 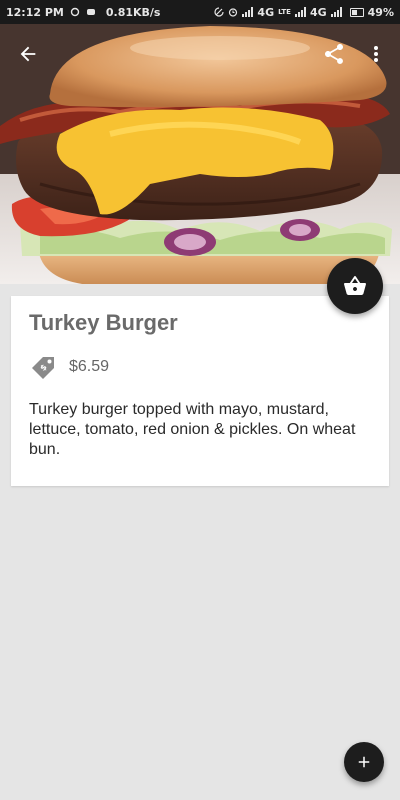 I want to click on network-type-2: 4G, so click(x=318, y=12).